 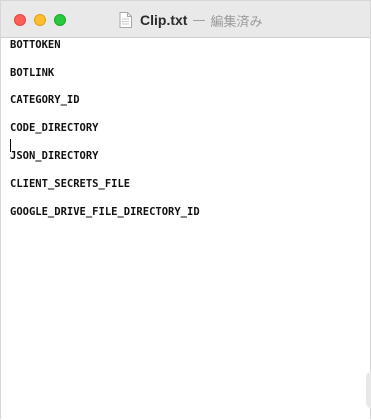 I want to click on text-line: JSON_DIRECTORY, so click(x=54, y=156).